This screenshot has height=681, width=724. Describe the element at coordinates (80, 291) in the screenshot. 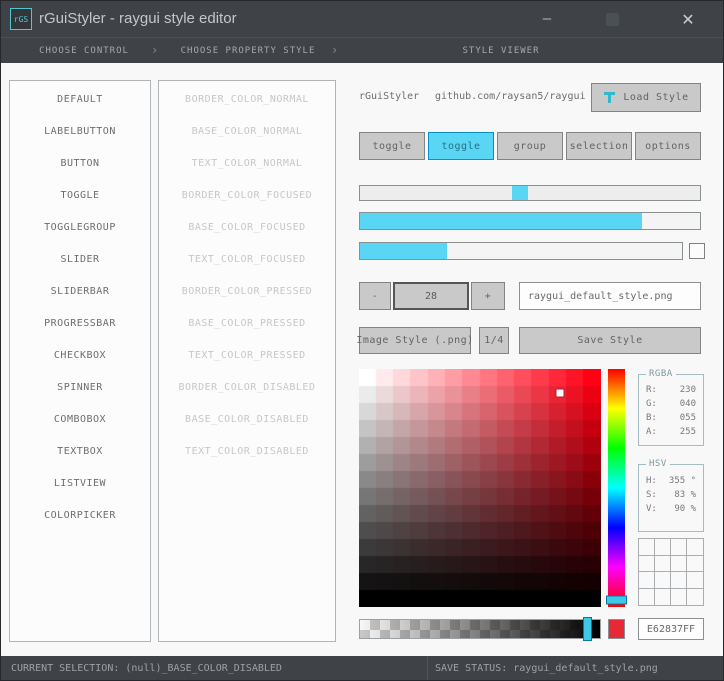

I see `list-item-sliderbar: SLIDERBAR` at that location.